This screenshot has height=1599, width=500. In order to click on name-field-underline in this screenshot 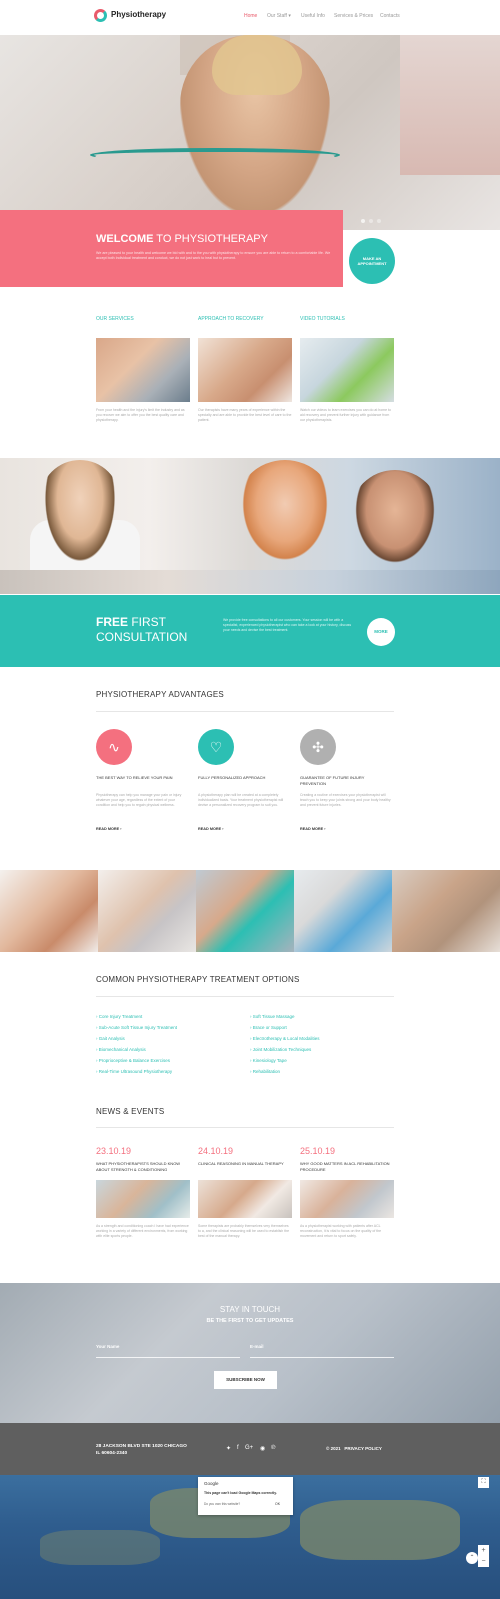, I will do `click(168, 1357)`.